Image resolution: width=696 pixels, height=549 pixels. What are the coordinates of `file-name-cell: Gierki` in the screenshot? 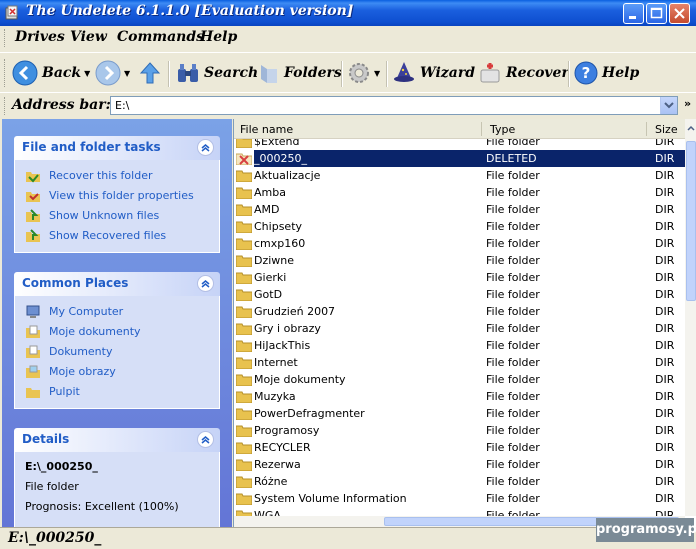 It's located at (270, 277).